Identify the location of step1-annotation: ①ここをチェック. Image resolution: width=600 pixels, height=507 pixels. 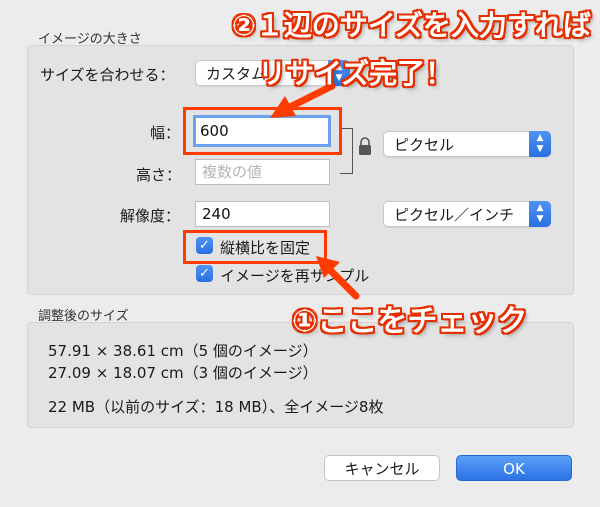
(410, 321).